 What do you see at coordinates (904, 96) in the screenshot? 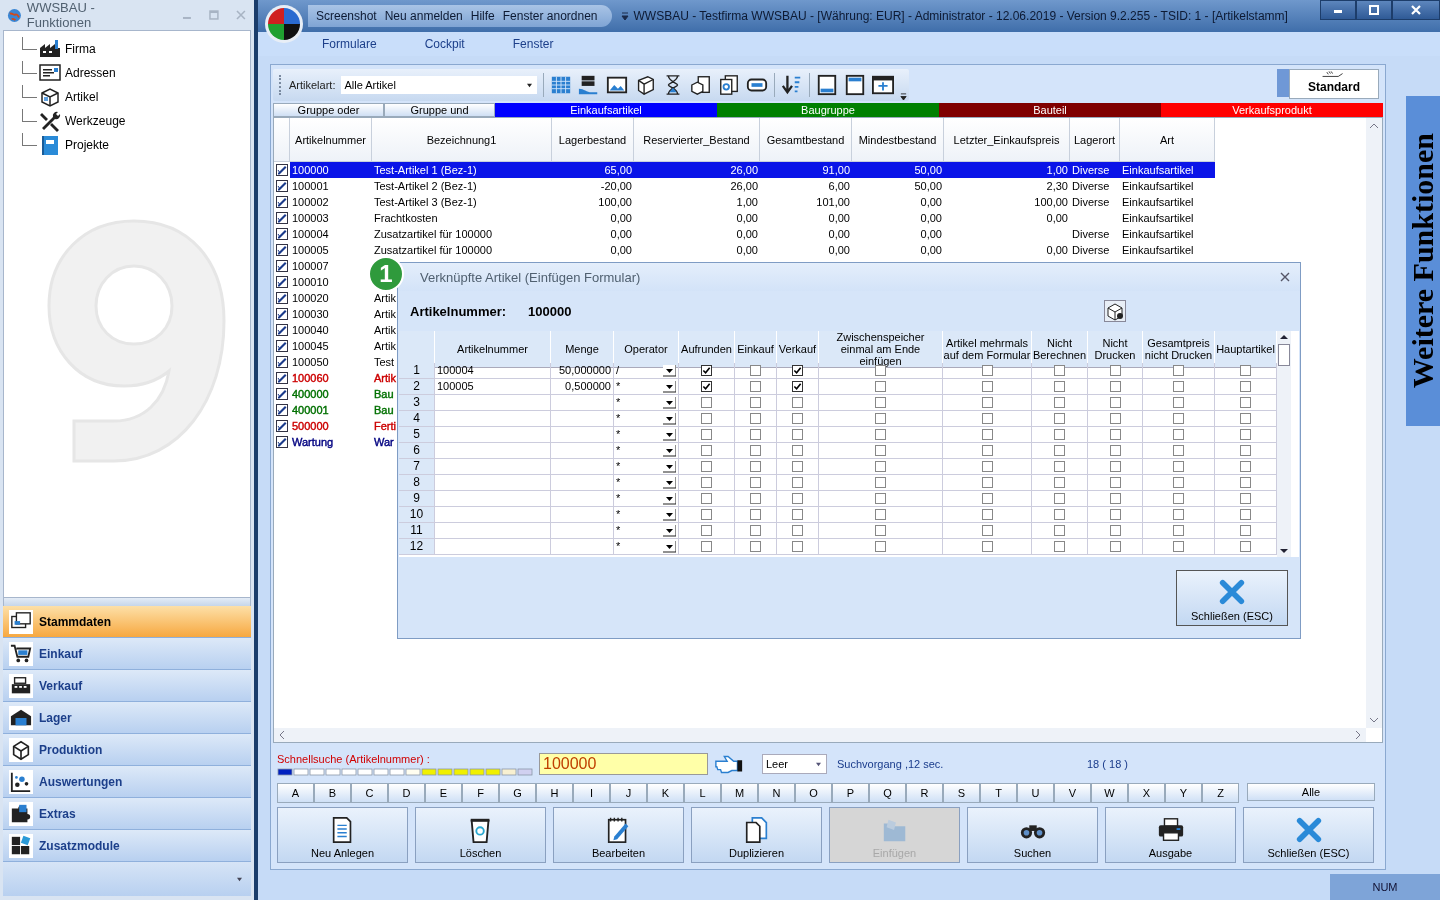
I see `overflow-icon` at bounding box center [904, 96].